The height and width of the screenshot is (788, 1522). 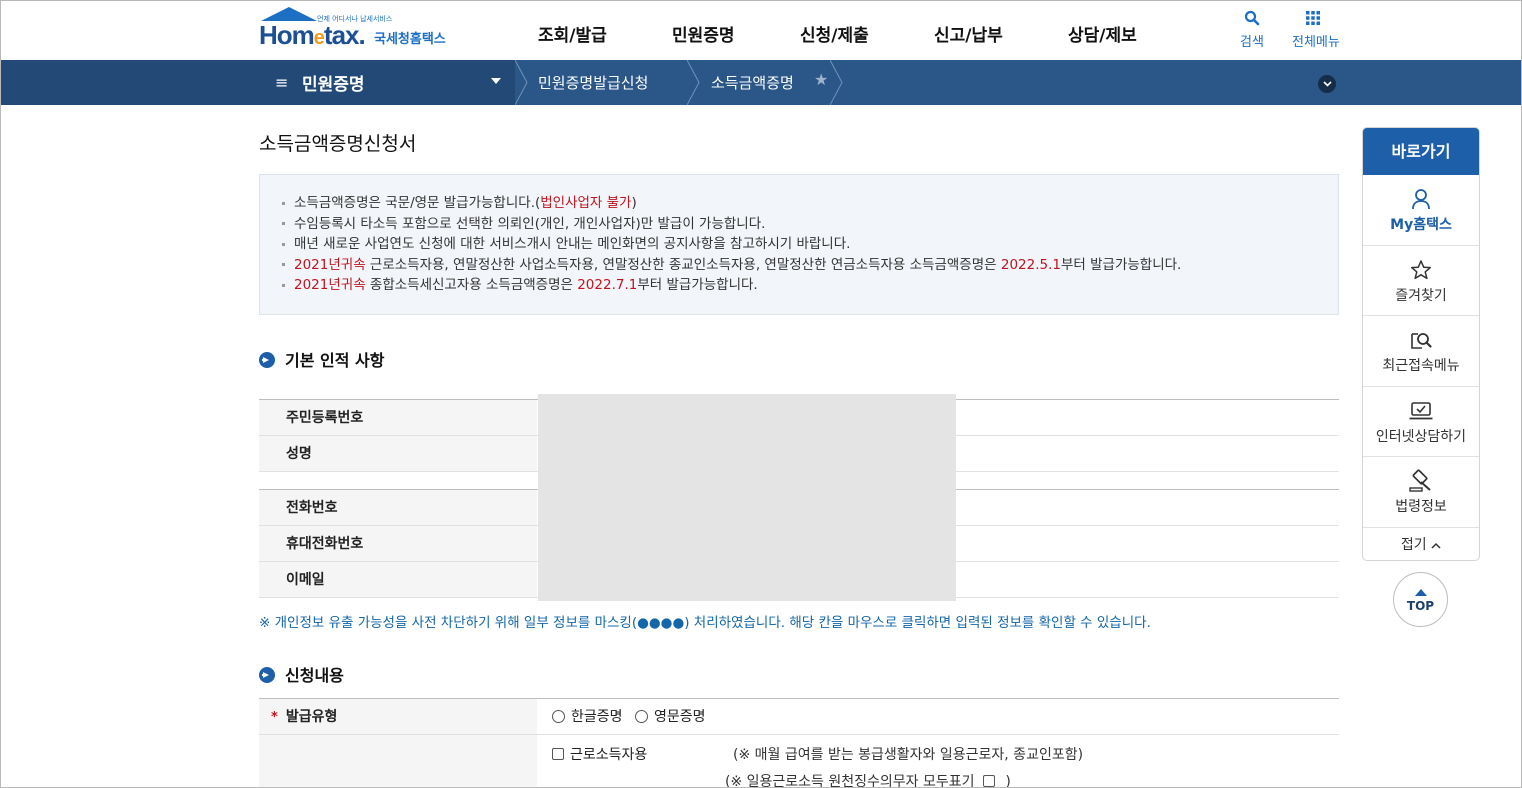 I want to click on user-icon, so click(x=1421, y=199).